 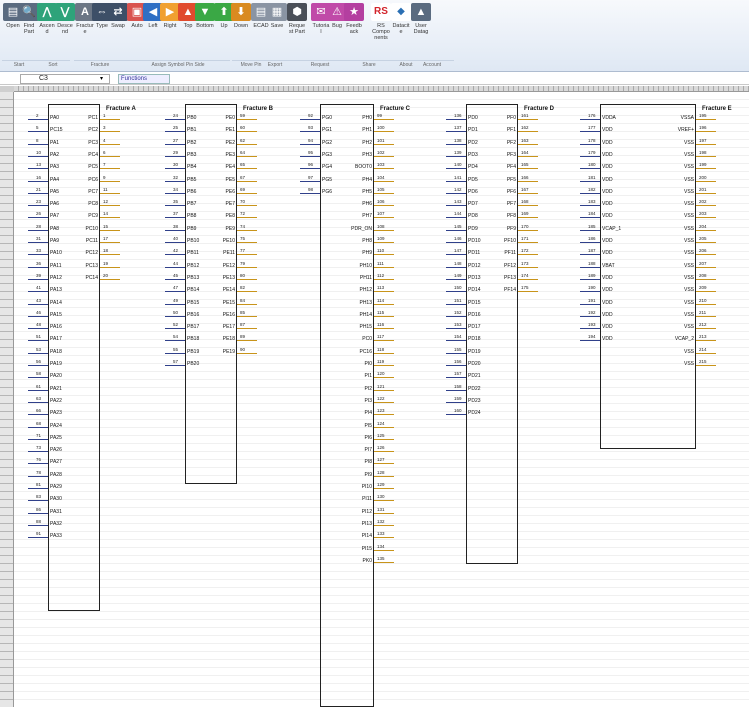 What do you see at coordinates (65, 79) in the screenshot?
I see `name-box: C3` at bounding box center [65, 79].